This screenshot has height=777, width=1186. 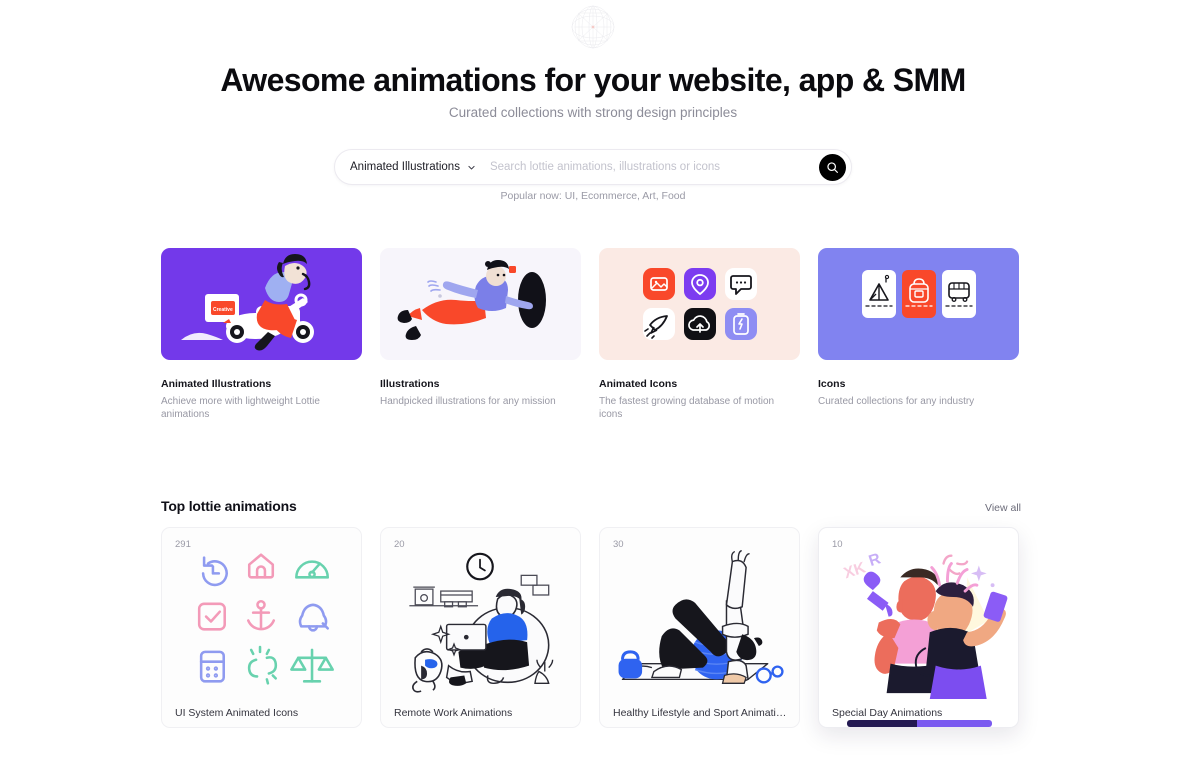 What do you see at coordinates (261, 566) in the screenshot?
I see `home-icon` at bounding box center [261, 566].